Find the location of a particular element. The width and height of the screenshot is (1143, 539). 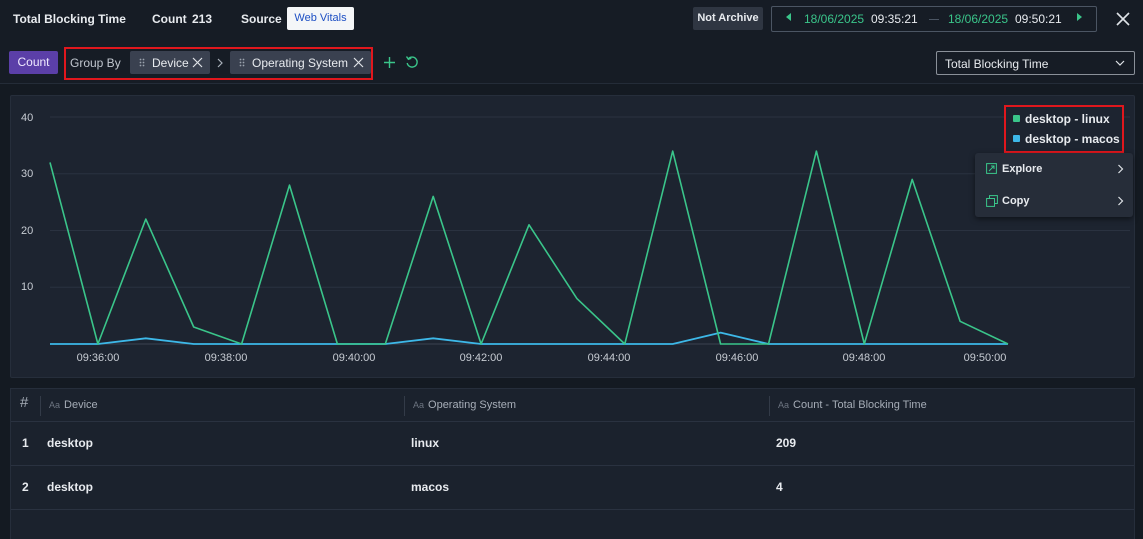

menu-item-label: Explore is located at coordinates (1022, 169).